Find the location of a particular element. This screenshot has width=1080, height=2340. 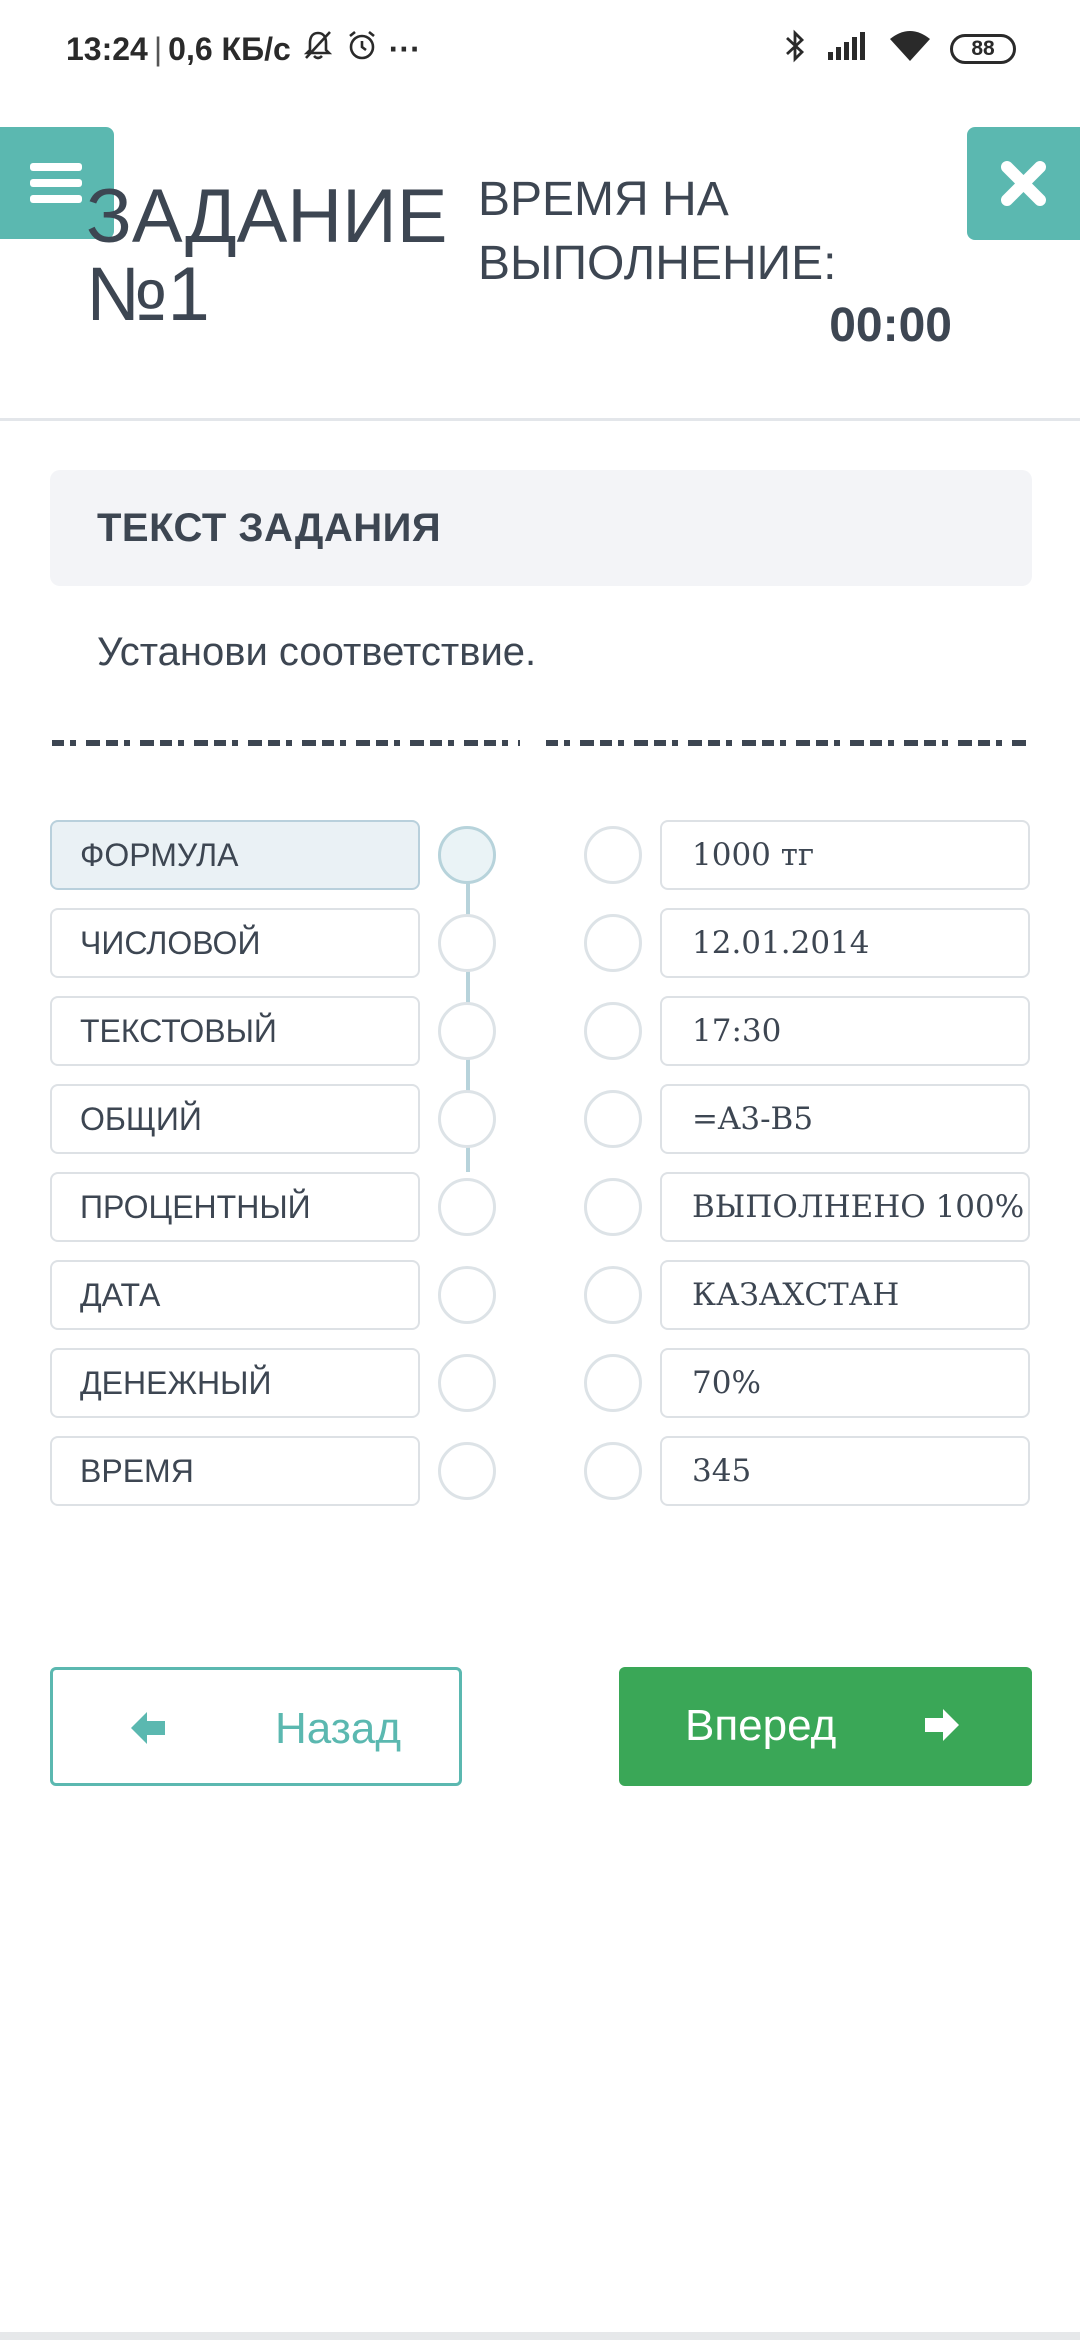

wifi-icon is located at coordinates (910, 48).